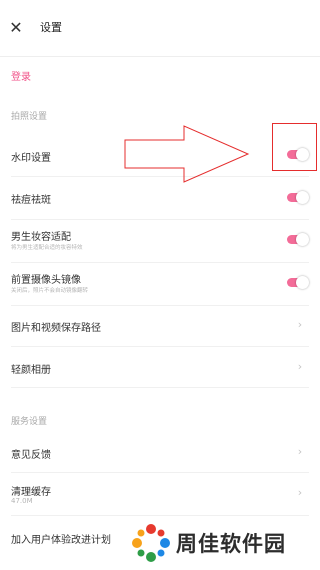  What do you see at coordinates (41, 237) in the screenshot?
I see `row-title: 男生妆容适配` at bounding box center [41, 237].